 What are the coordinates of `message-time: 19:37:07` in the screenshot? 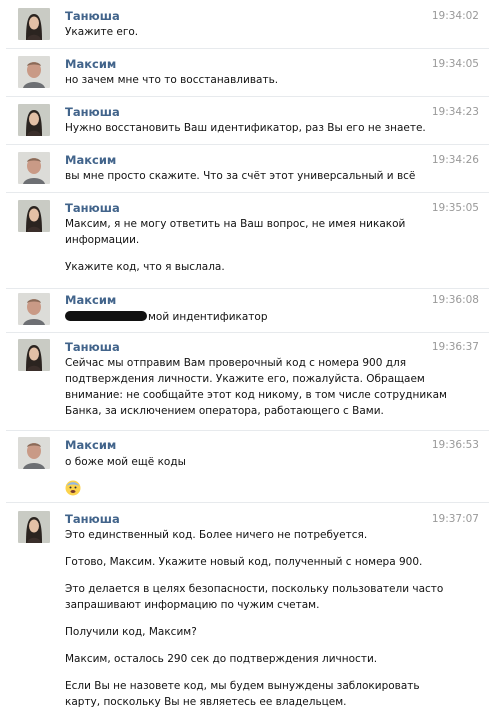 It's located at (455, 519).